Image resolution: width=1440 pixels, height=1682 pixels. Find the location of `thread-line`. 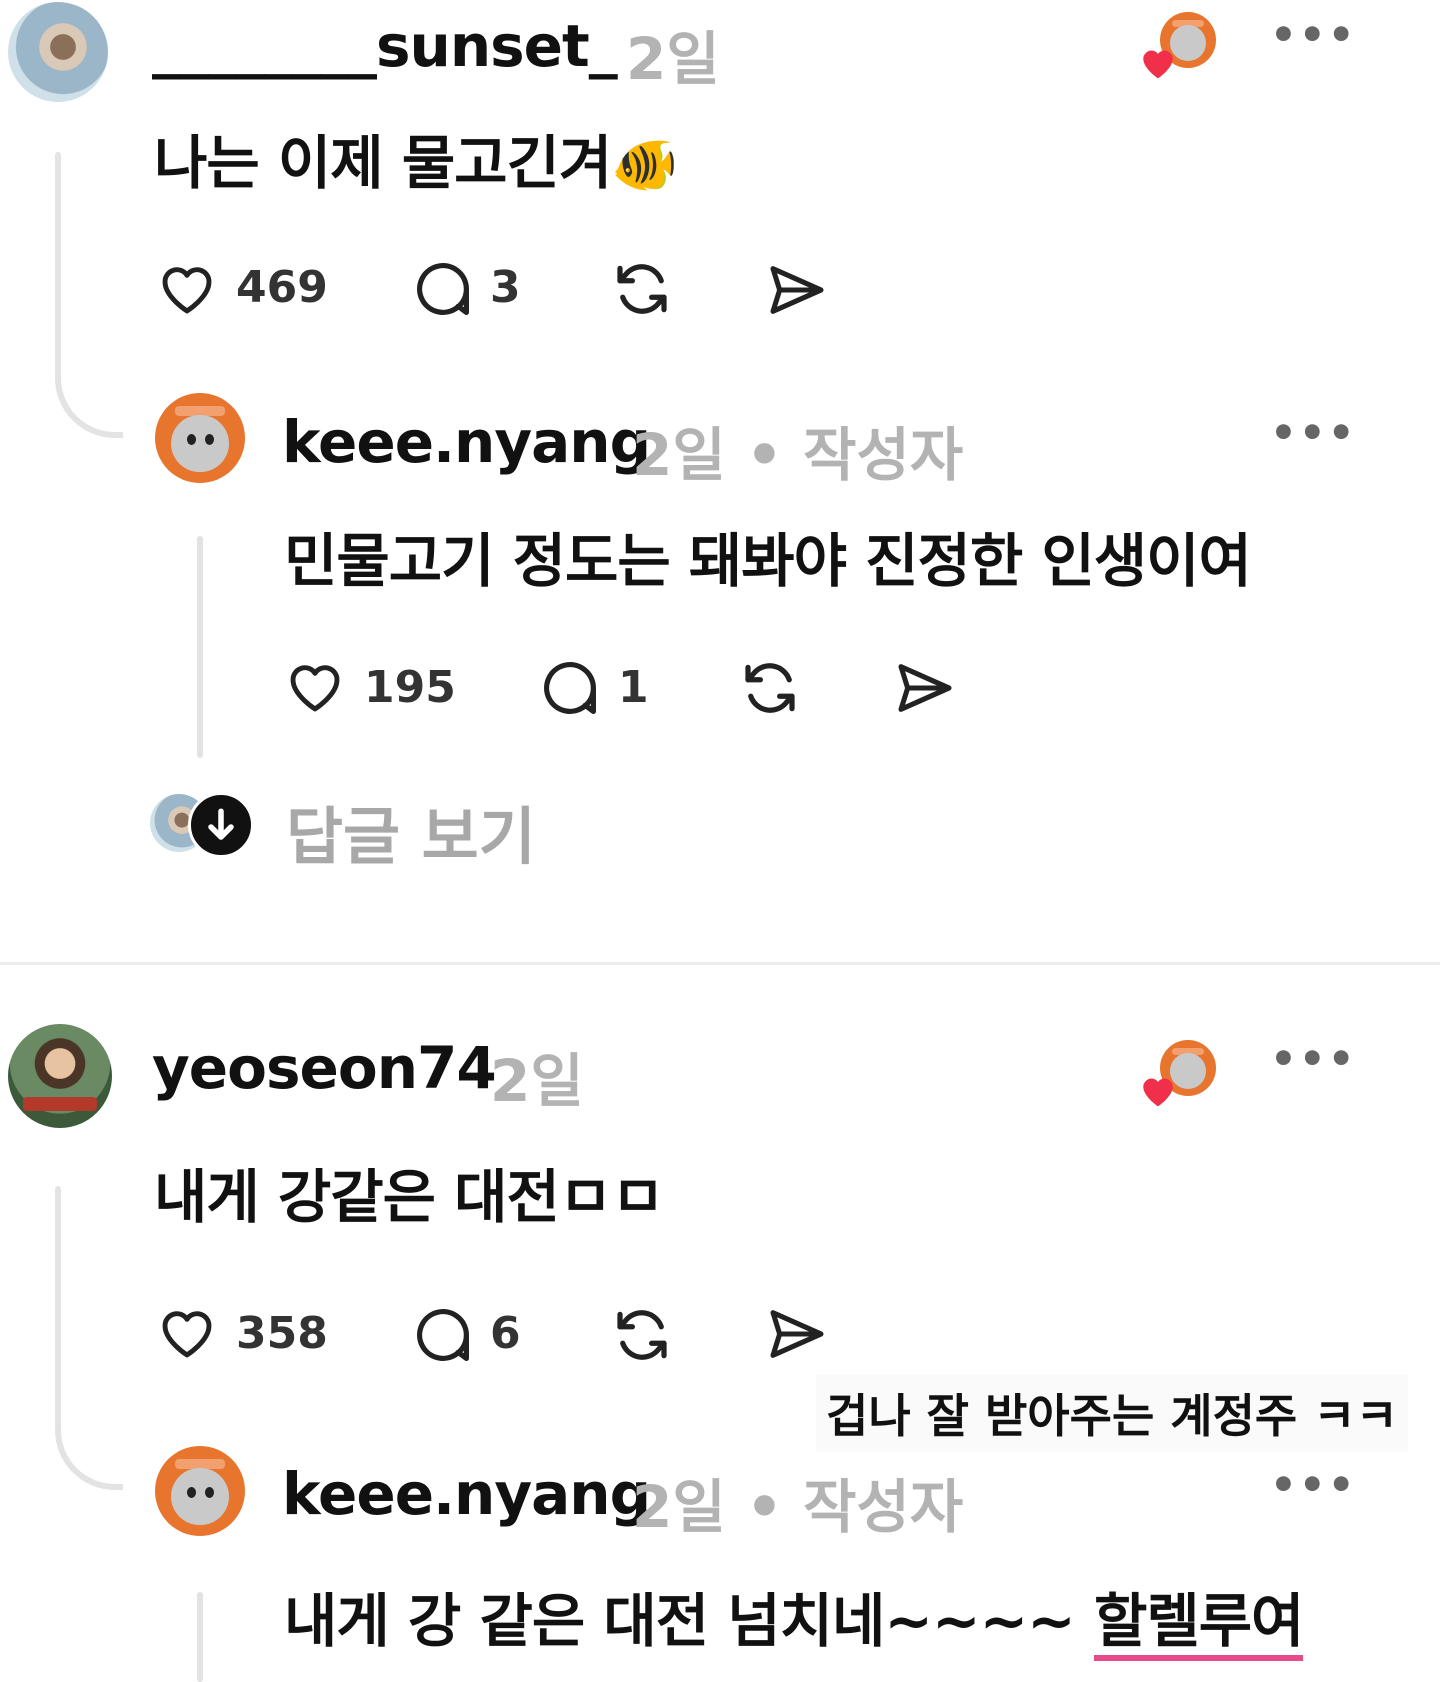

thread-line is located at coordinates (58, 1306).